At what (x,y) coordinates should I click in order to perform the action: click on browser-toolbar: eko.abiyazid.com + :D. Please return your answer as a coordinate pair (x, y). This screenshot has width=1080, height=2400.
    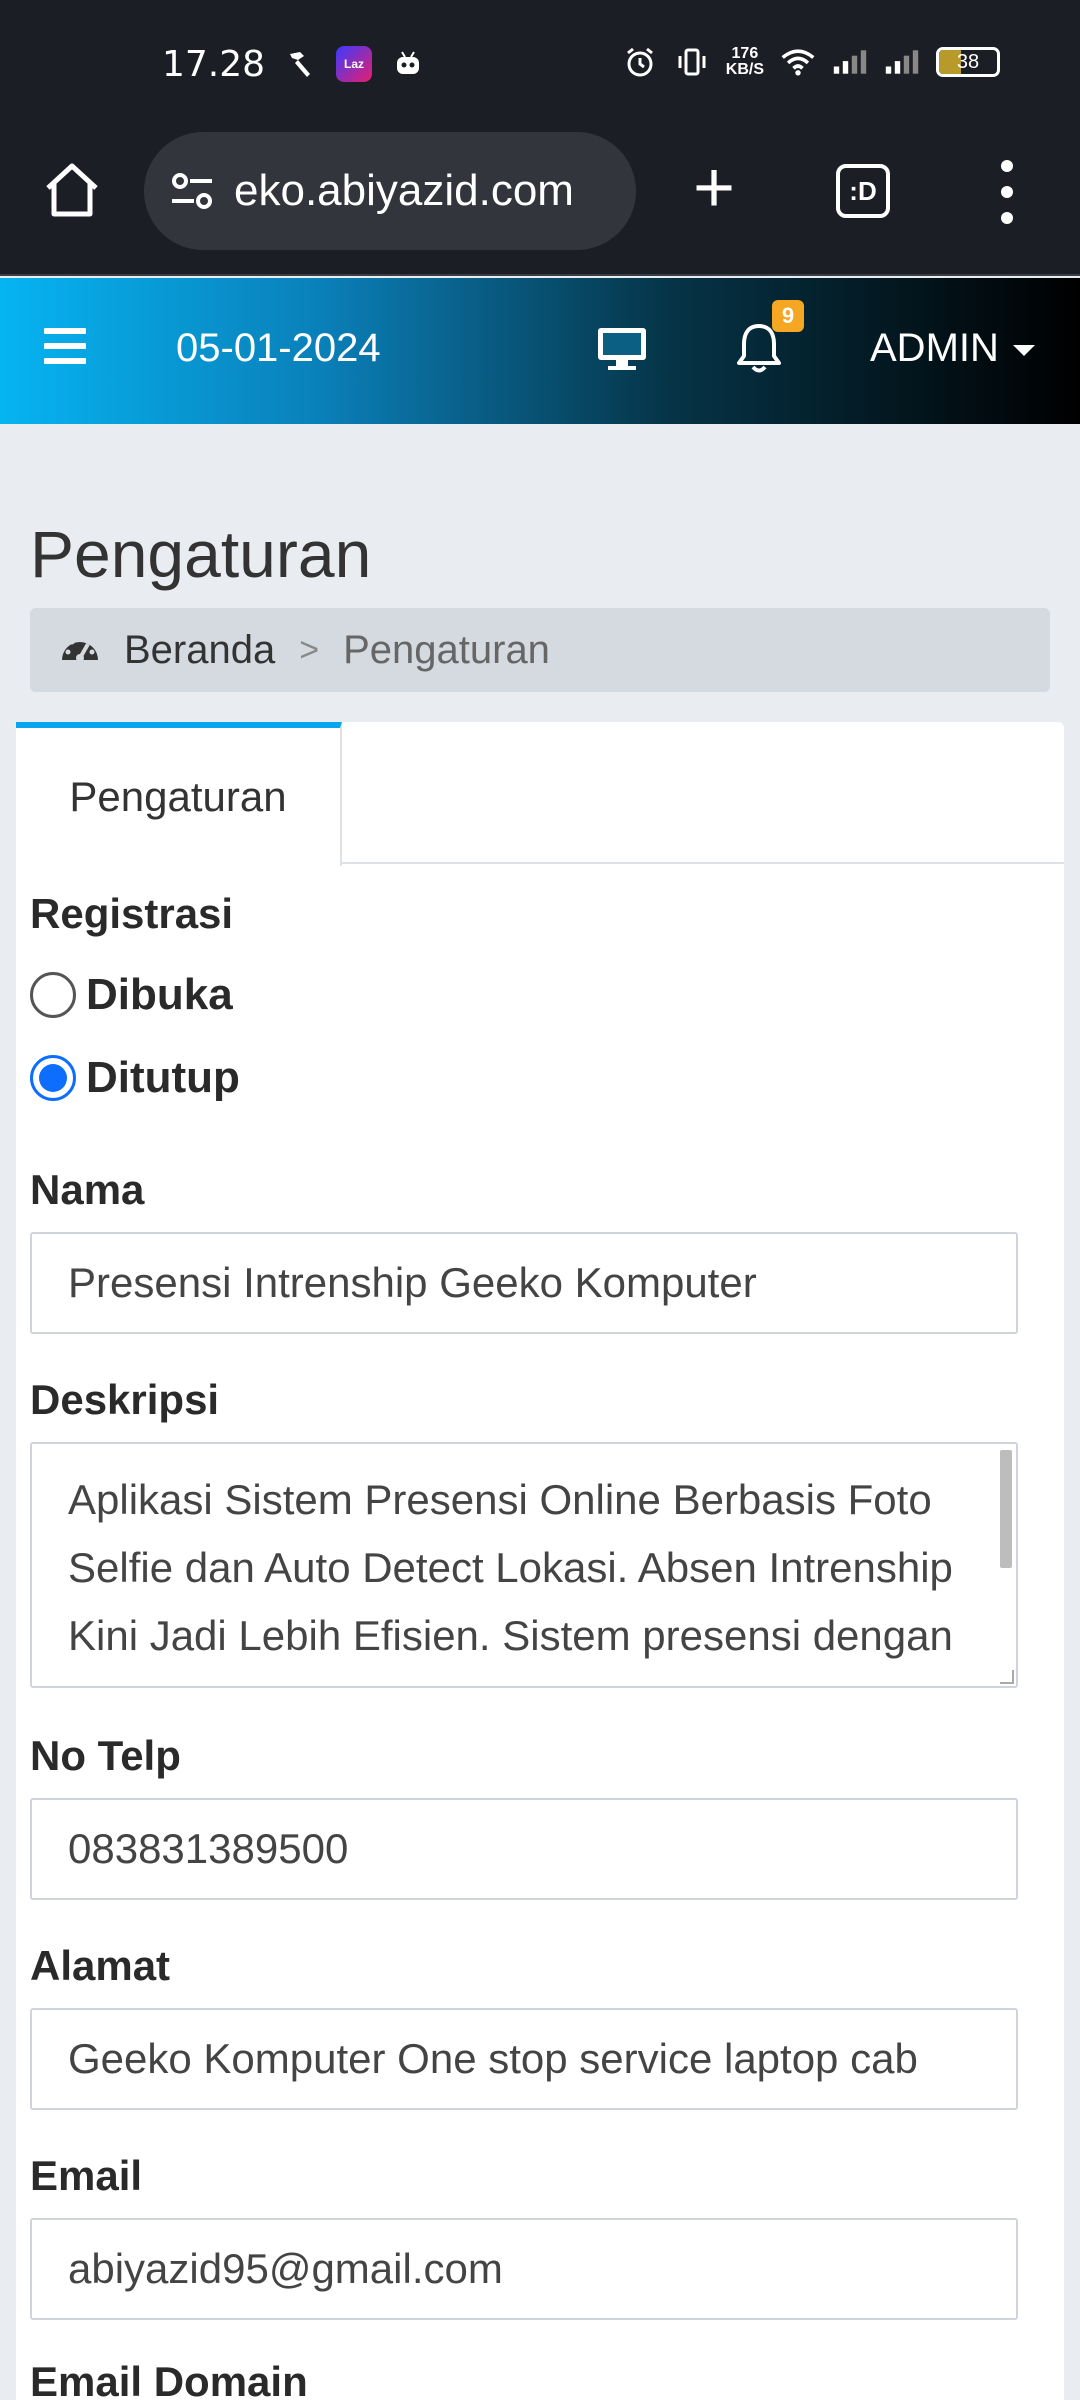
    Looking at the image, I should click on (540, 202).